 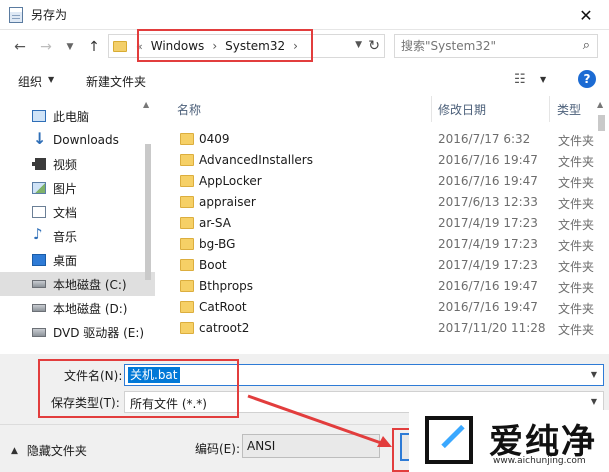 What do you see at coordinates (358, 45) in the screenshot?
I see `address-dropdown-icon: ▼` at bounding box center [358, 45].